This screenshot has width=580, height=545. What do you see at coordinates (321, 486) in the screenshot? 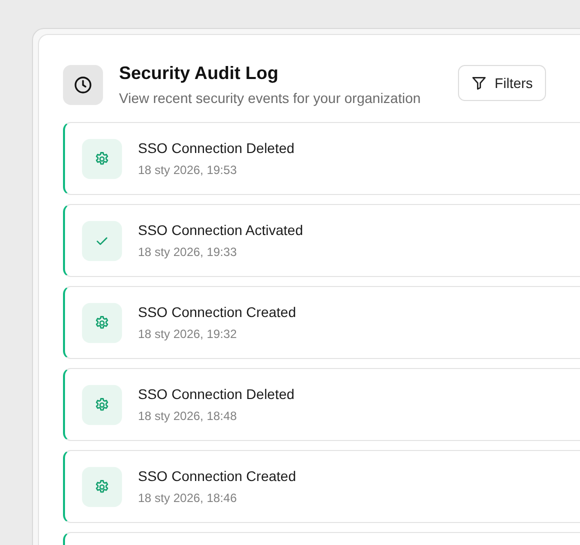
I see `event-row: SSO Connection Created 18 sty 2026, 18:46` at bounding box center [321, 486].